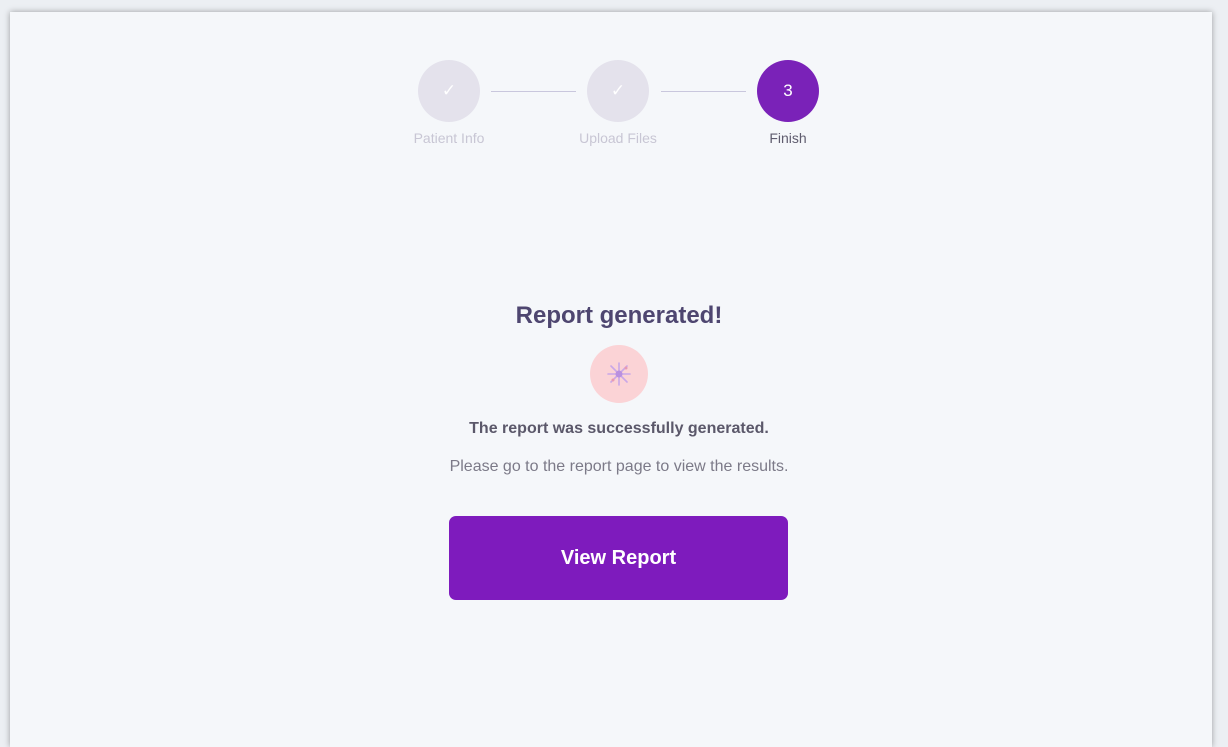  I want to click on success-message: The report was successfully generated., so click(619, 428).